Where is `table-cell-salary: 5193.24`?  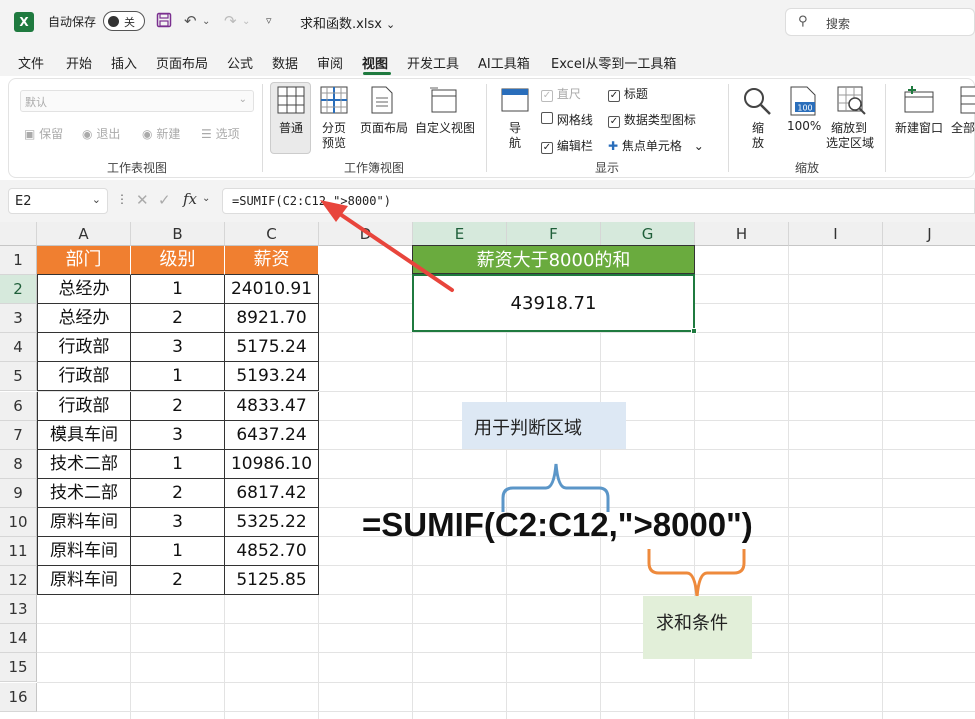 table-cell-salary: 5193.24 is located at coordinates (272, 377).